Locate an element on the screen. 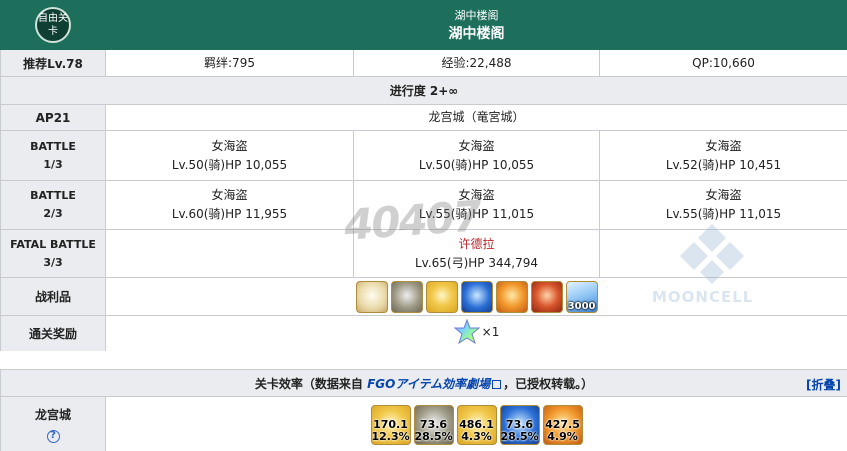 Image resolution: width=847 pixels, height=451 pixels. free-quest-badge: 自由关卡 is located at coordinates (53, 25).